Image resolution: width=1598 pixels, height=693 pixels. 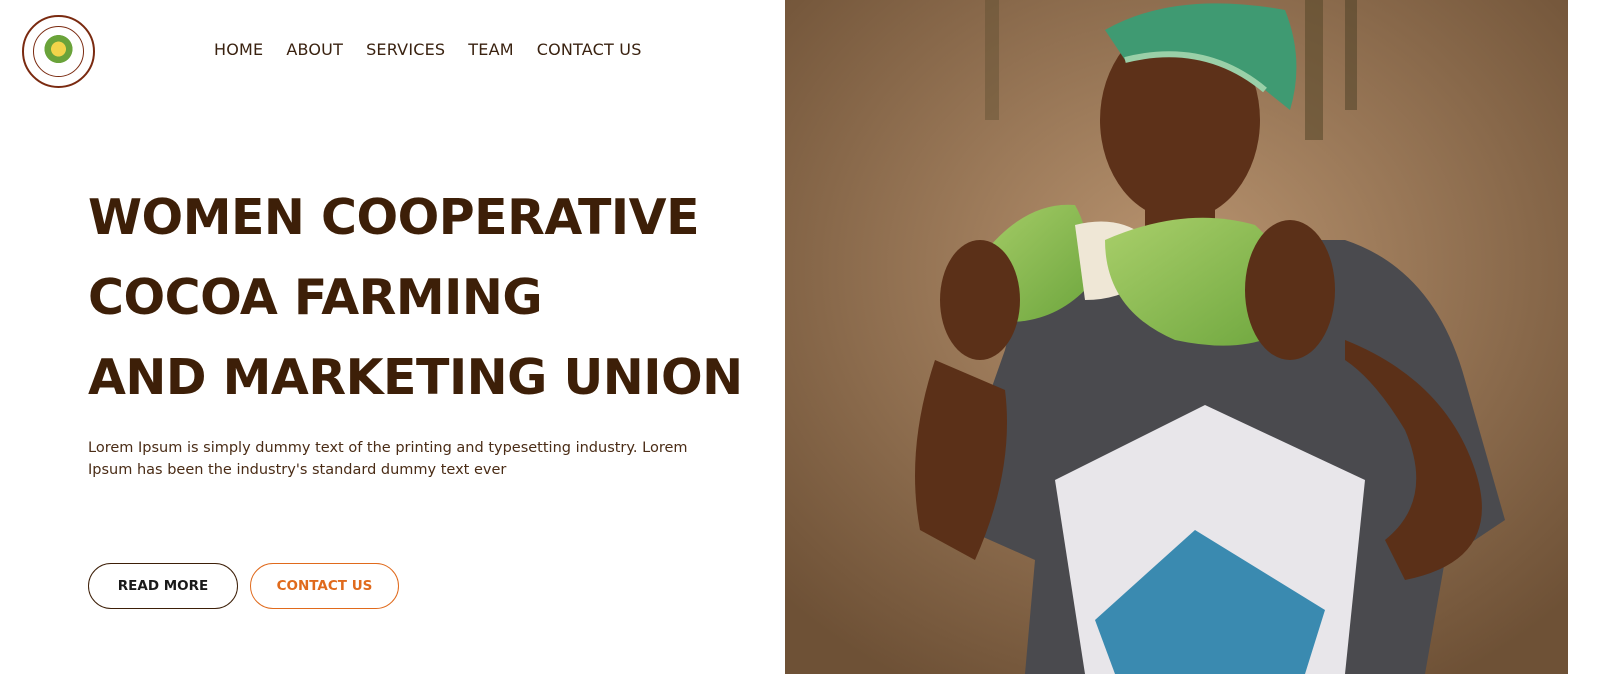 What do you see at coordinates (315, 297) in the screenshot?
I see `hero-title-line: COCOA FARMING` at bounding box center [315, 297].